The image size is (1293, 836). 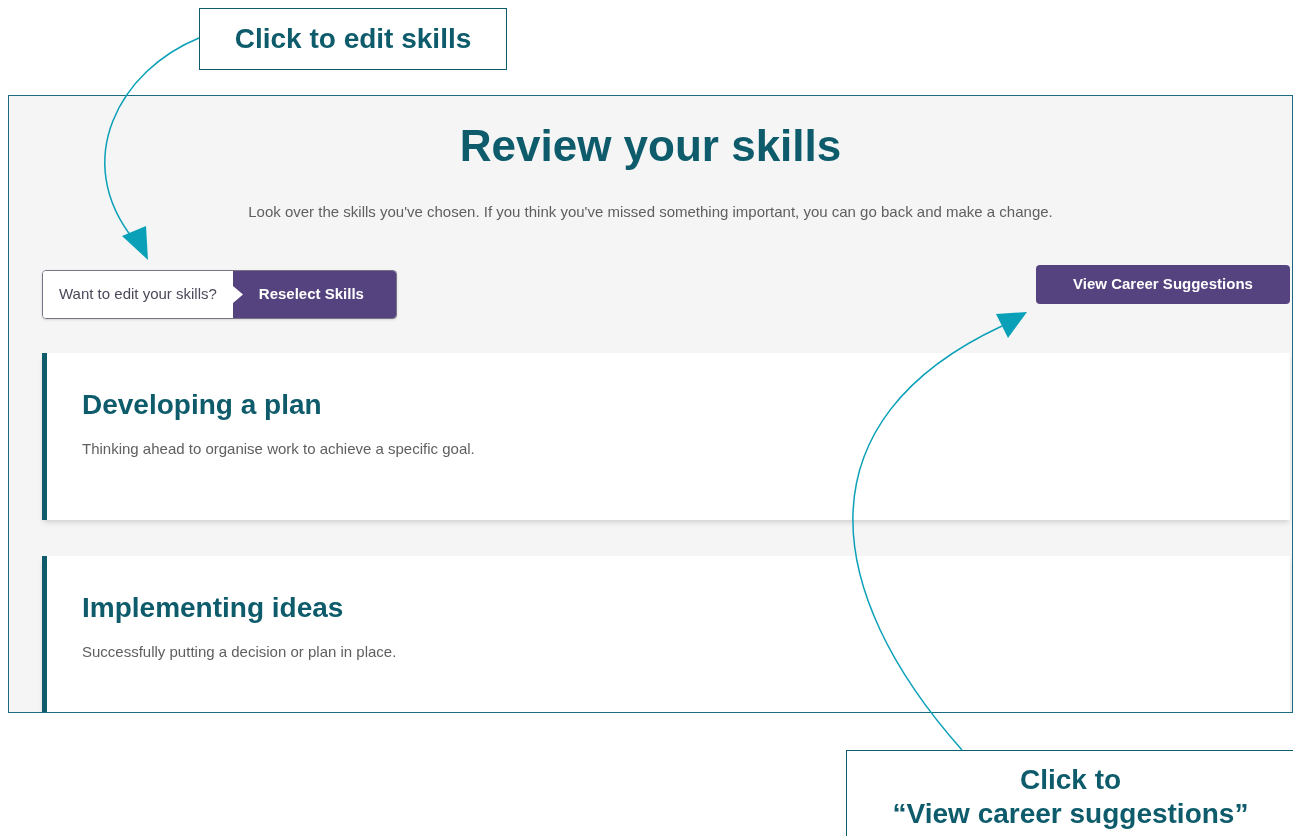 I want to click on reselect-skills-button: Reselect Skills, so click(x=319, y=294).